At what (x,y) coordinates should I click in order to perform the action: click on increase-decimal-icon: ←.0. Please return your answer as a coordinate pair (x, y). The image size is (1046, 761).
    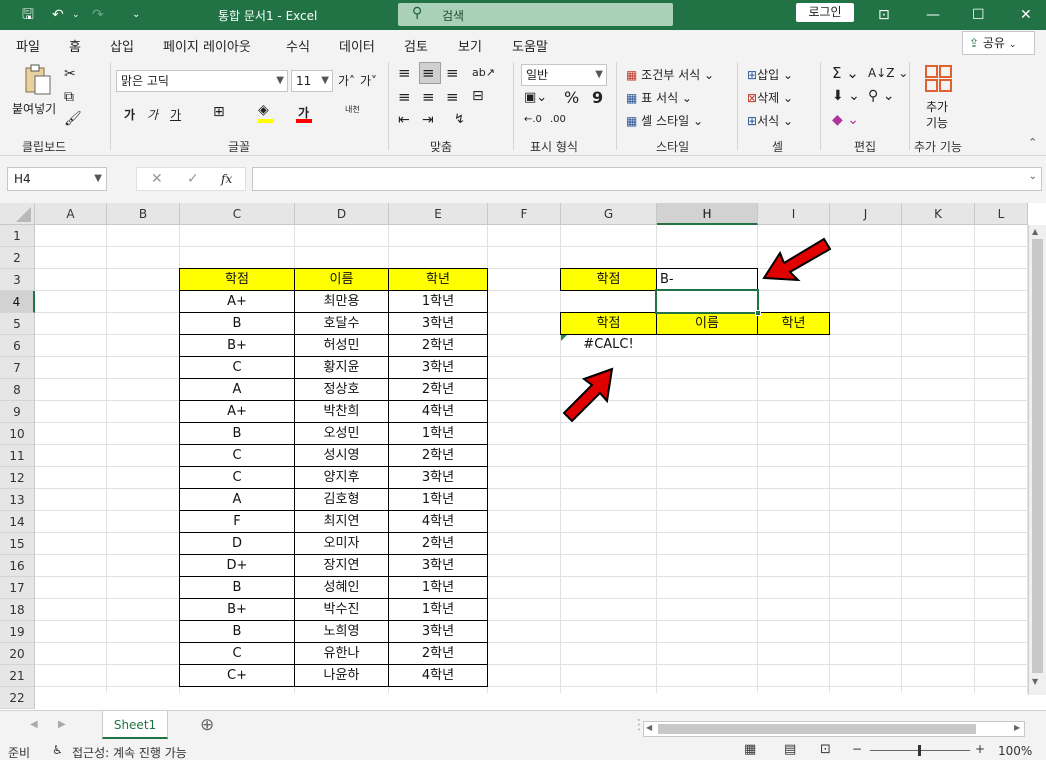
    Looking at the image, I should click on (533, 119).